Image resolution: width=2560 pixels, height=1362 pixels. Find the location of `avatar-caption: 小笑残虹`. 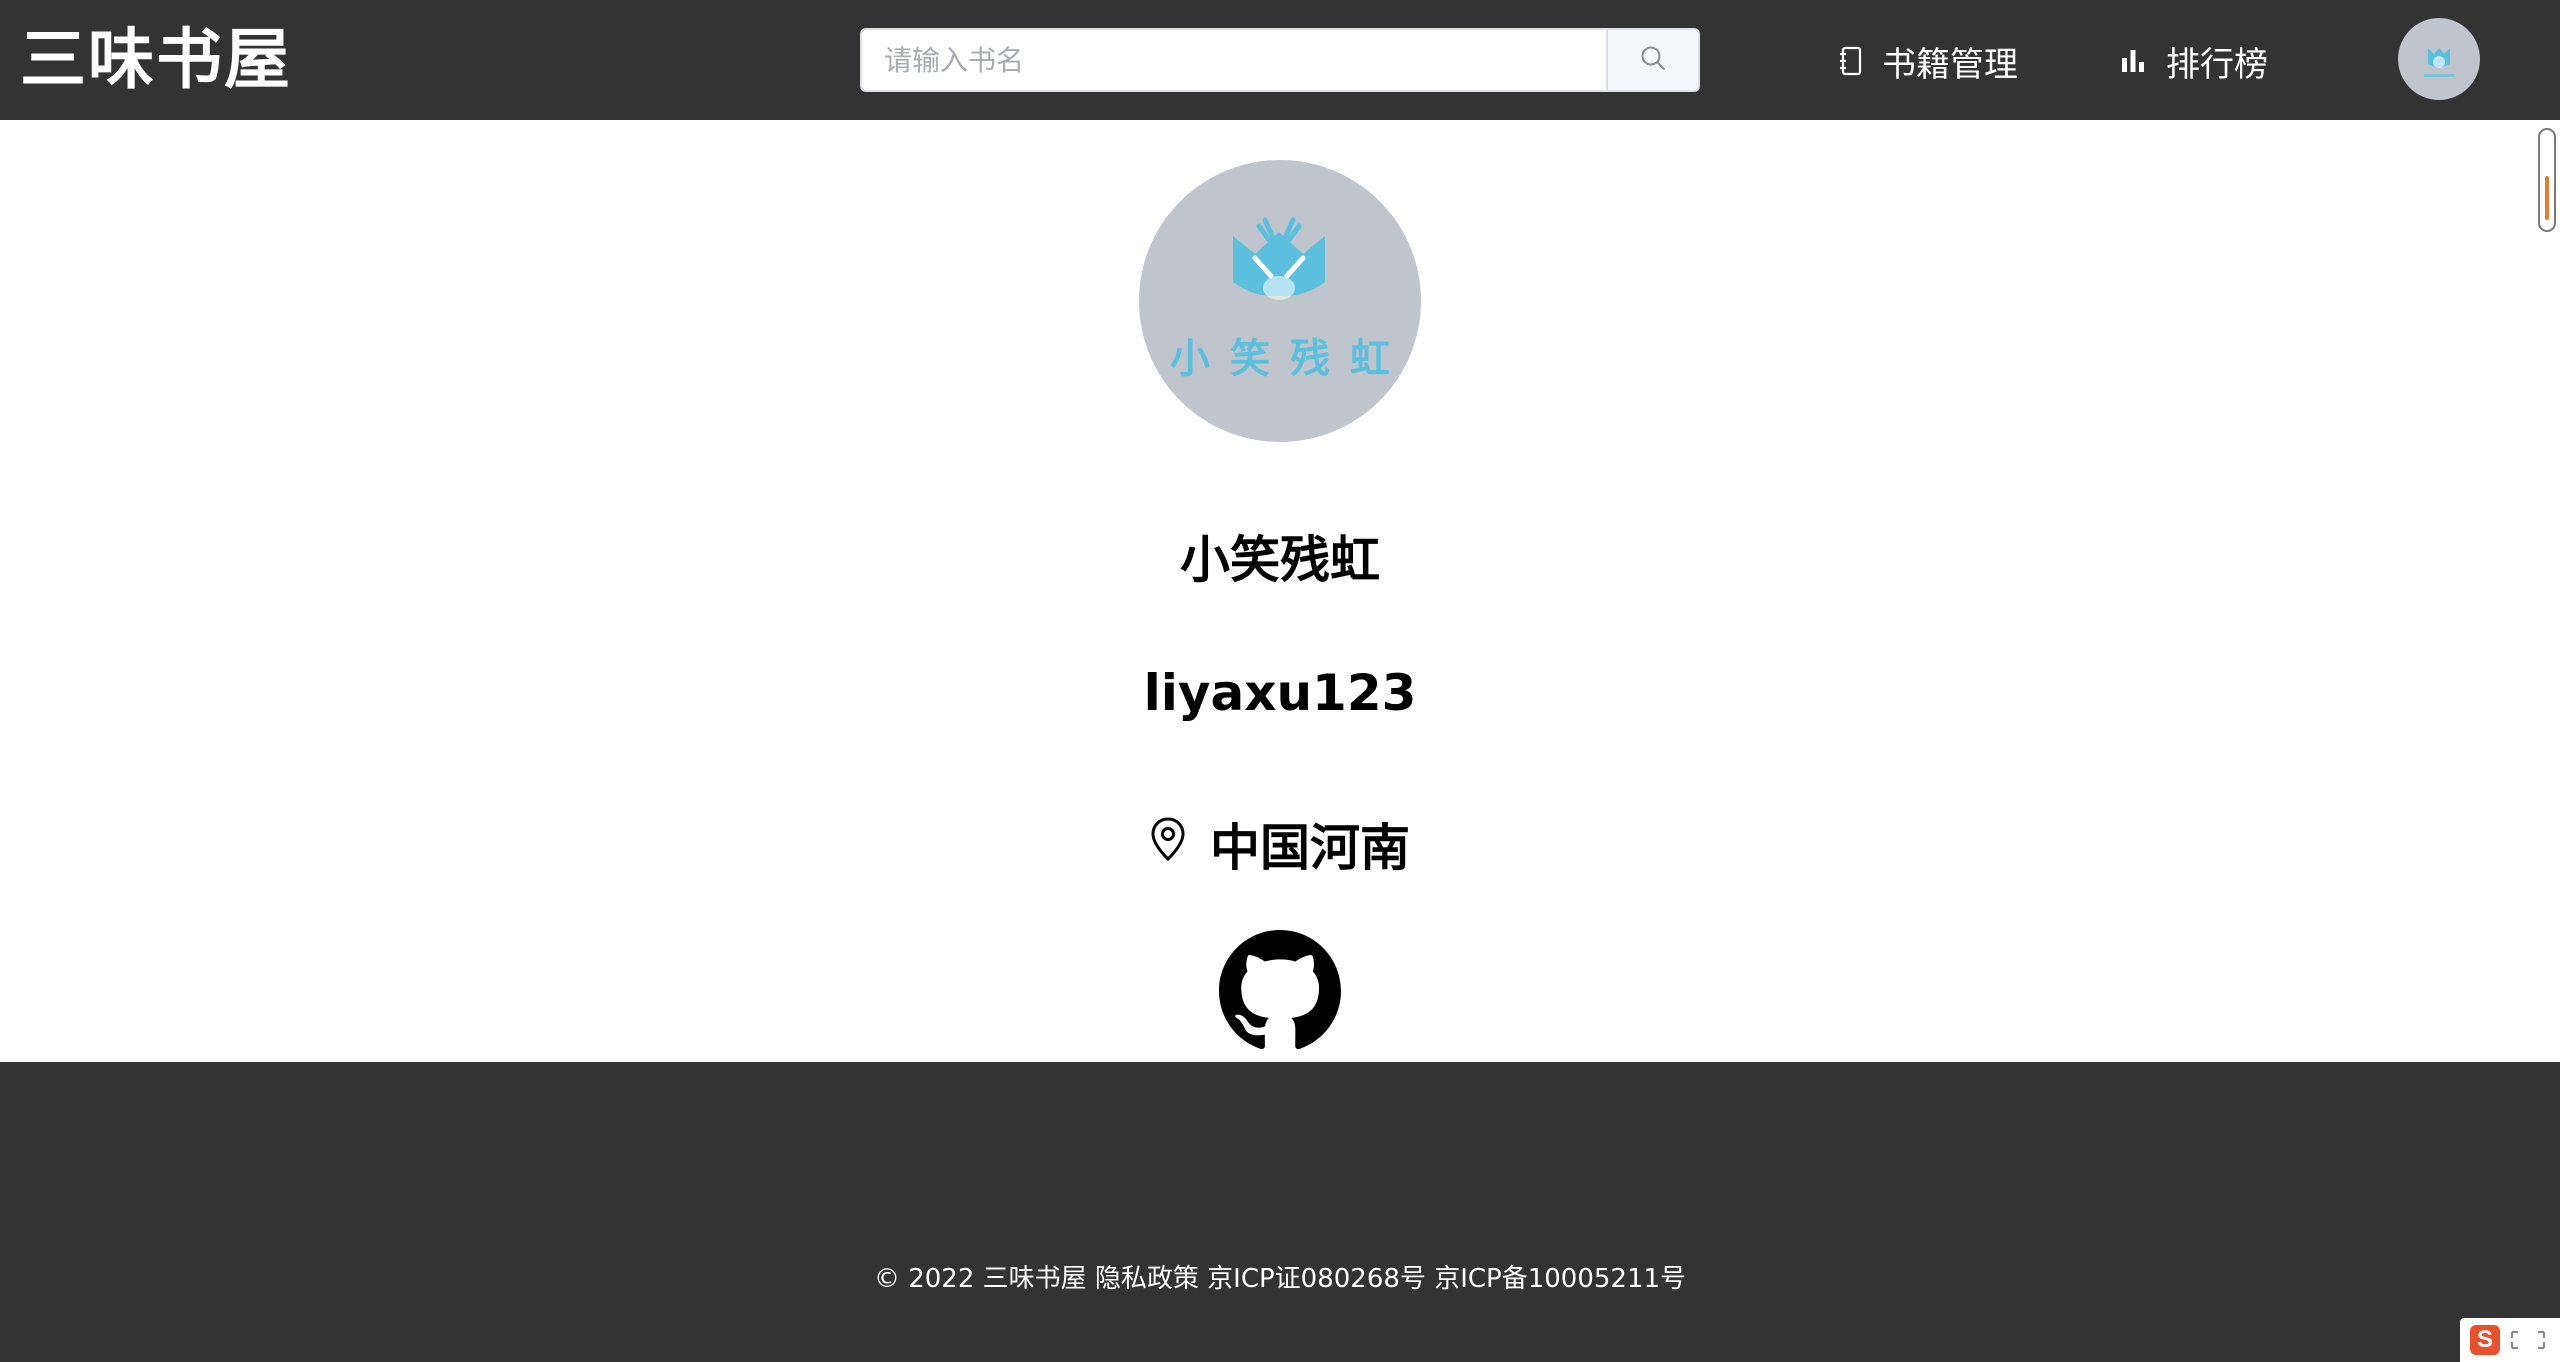

avatar-caption: 小笑残虹 is located at coordinates (1290, 358).